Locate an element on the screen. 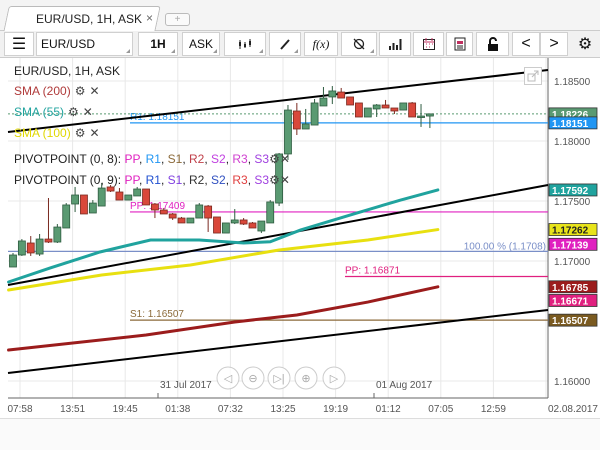 Image resolution: width=600 pixels, height=450 pixels. side-select: ASK is located at coordinates (201, 44).